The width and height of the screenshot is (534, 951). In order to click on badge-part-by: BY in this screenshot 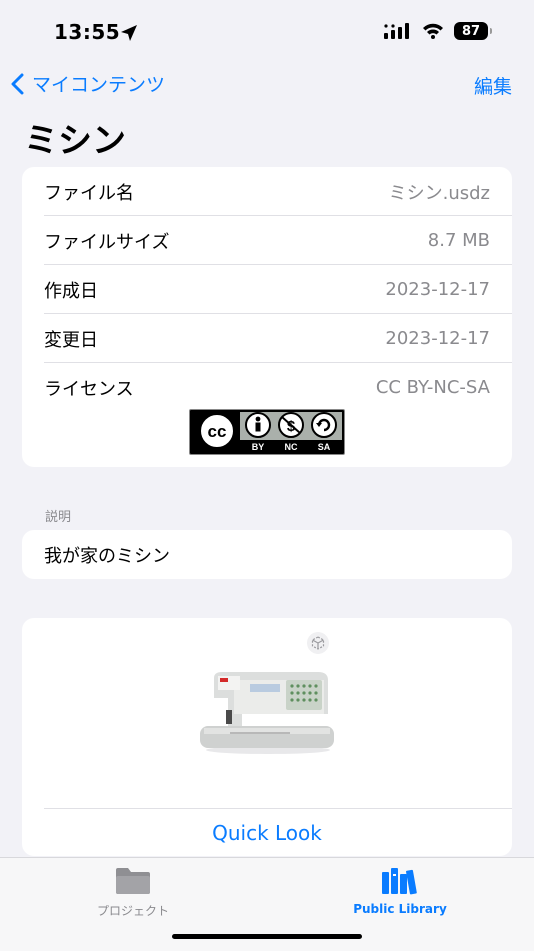, I will do `click(258, 447)`.